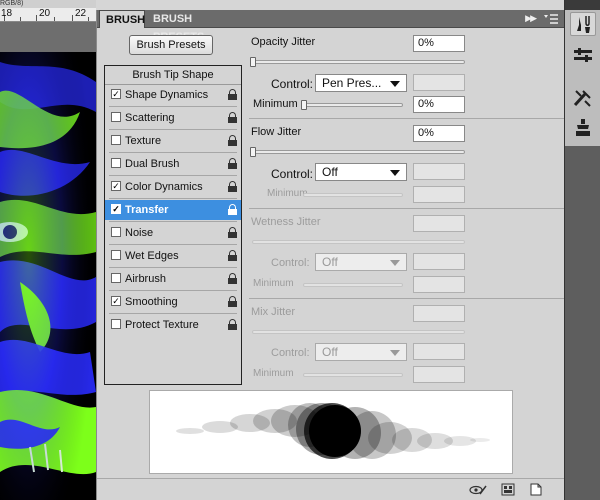 This screenshot has height=500, width=600. What do you see at coordinates (143, 141) in the screenshot?
I see `option-label: Texture` at bounding box center [143, 141].